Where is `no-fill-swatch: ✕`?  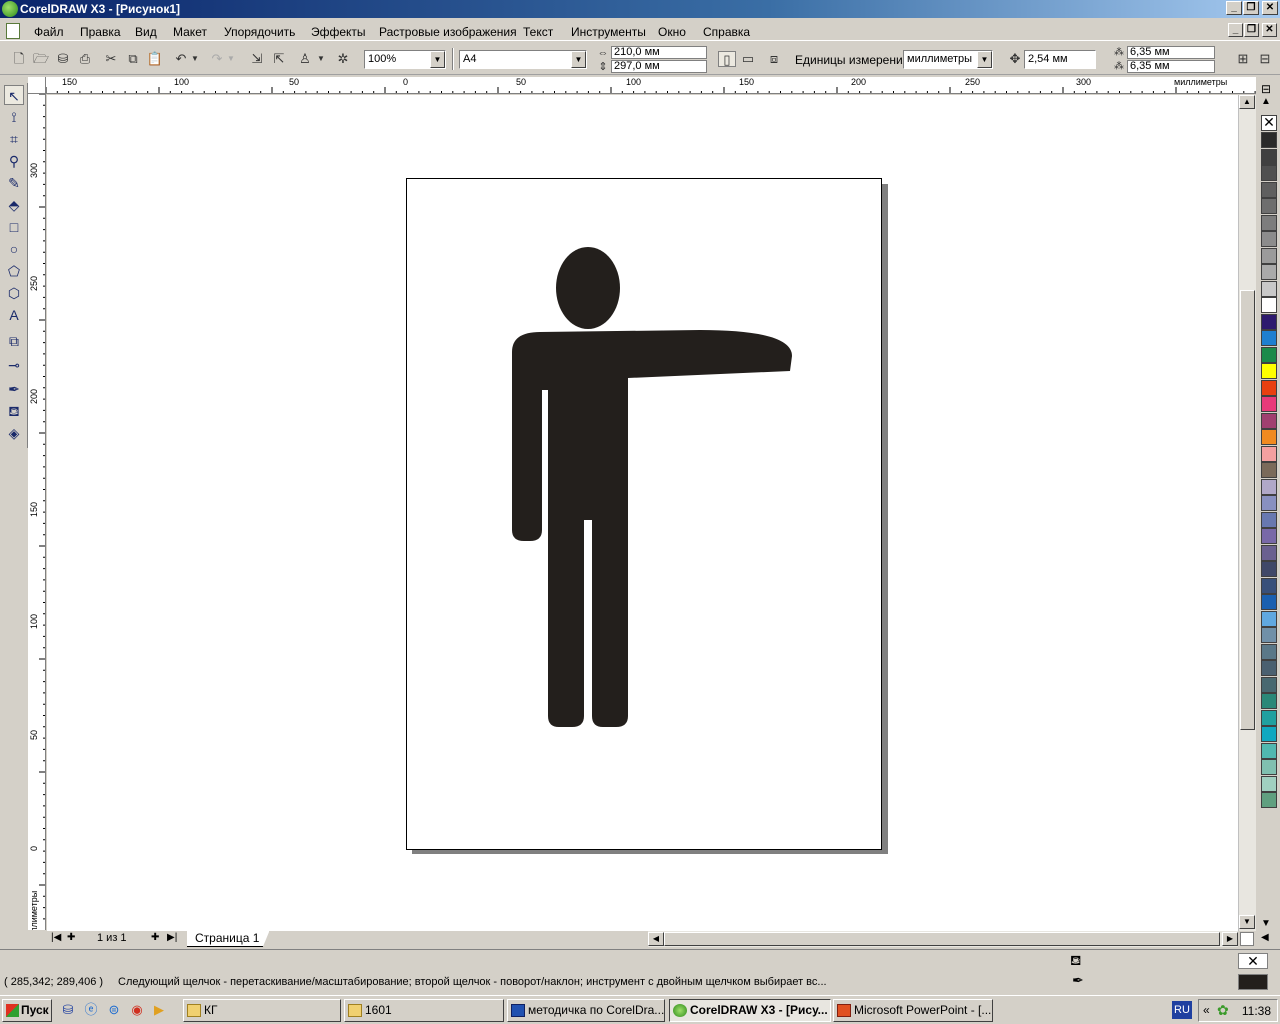
no-fill-swatch: ✕ is located at coordinates (1269, 123).